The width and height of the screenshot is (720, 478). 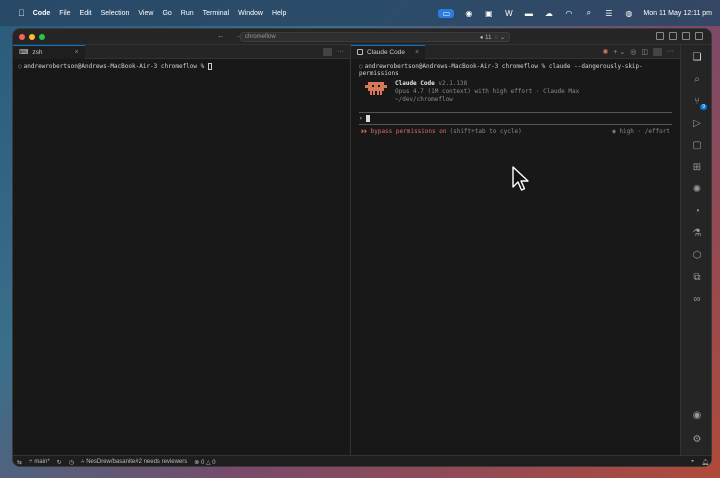 What do you see at coordinates (19, 462) in the screenshot?
I see `remote-icon: ⇆` at bounding box center [19, 462].